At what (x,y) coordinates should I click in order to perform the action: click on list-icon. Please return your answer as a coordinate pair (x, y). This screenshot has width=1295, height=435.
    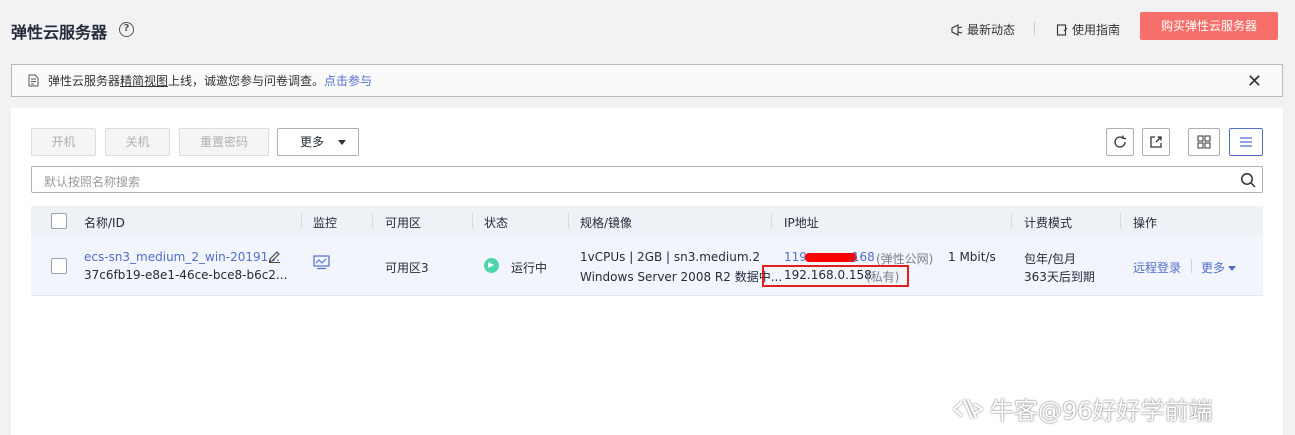
    Looking at the image, I should click on (1246, 142).